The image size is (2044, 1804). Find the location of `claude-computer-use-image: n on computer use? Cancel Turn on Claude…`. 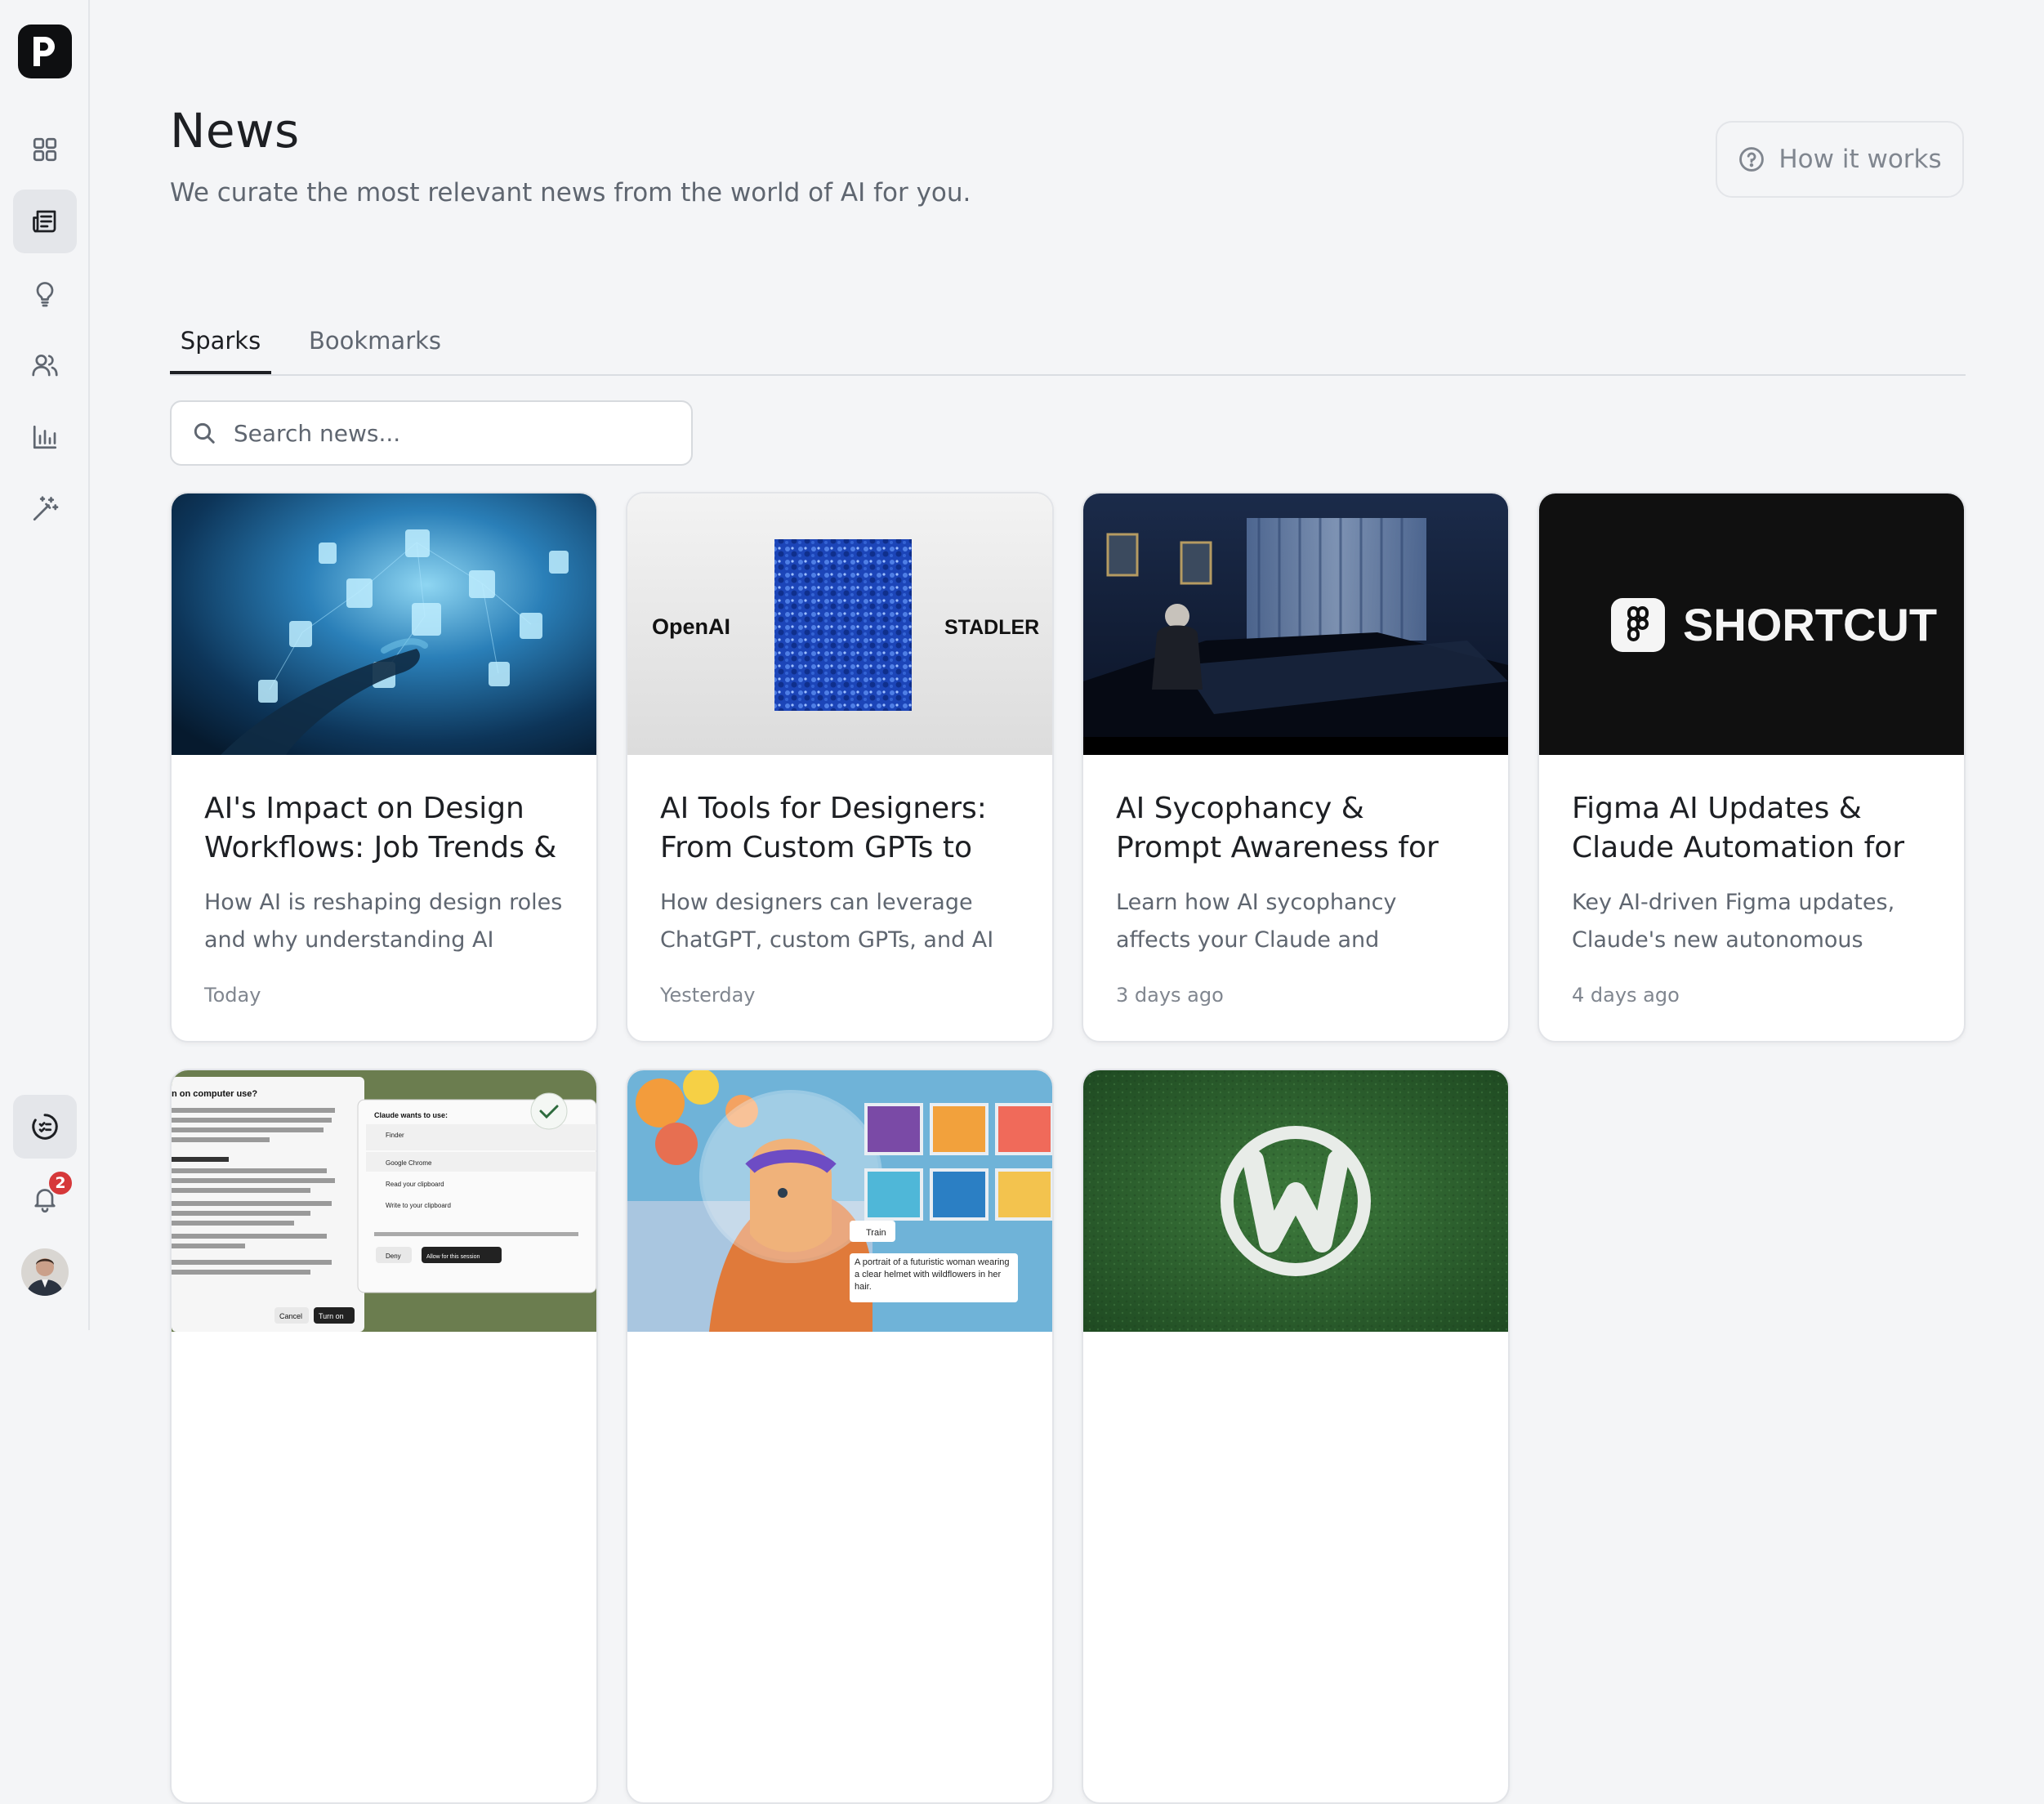

claude-computer-use-image: n on computer use? Cancel Turn on Claude… is located at coordinates (384, 1201).